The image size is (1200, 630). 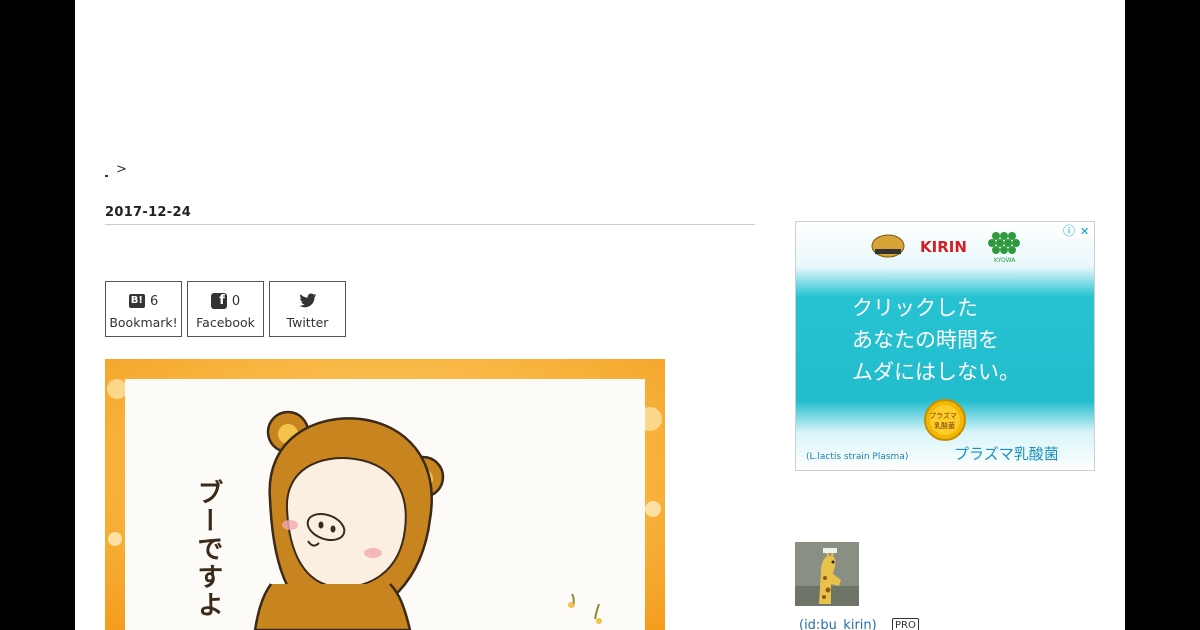 I want to click on bookmark-count: 6, so click(x=154, y=301).